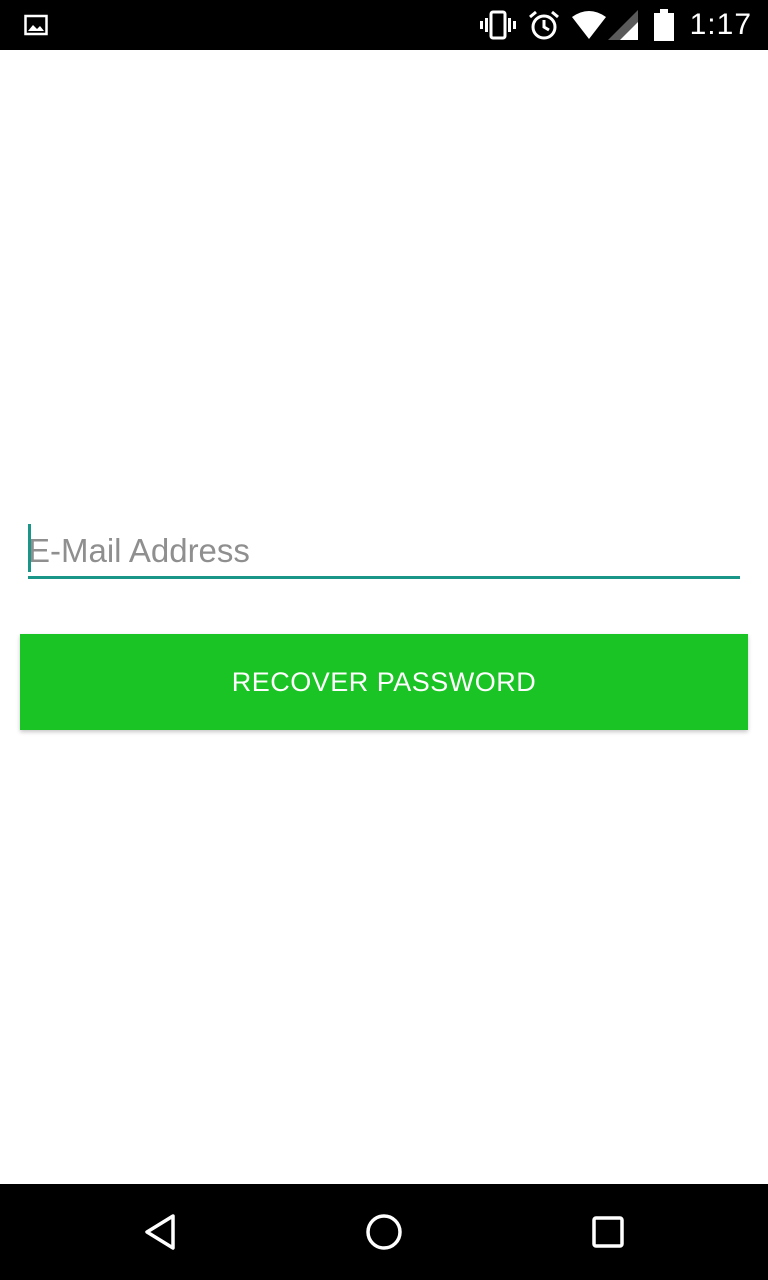 This screenshot has height=1280, width=768. Describe the element at coordinates (160, 1232) in the screenshot. I see `back-icon` at that location.